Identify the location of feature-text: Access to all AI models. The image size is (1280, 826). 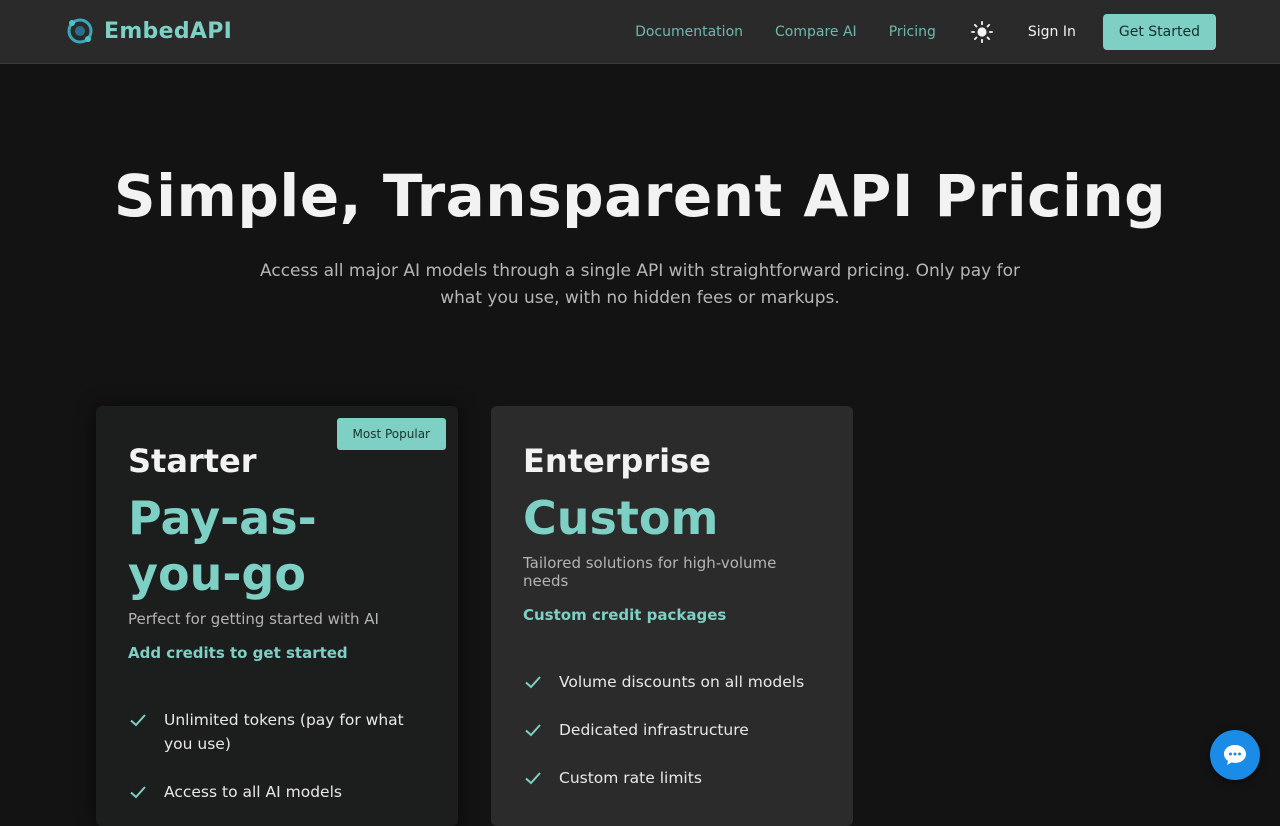
(253, 792).